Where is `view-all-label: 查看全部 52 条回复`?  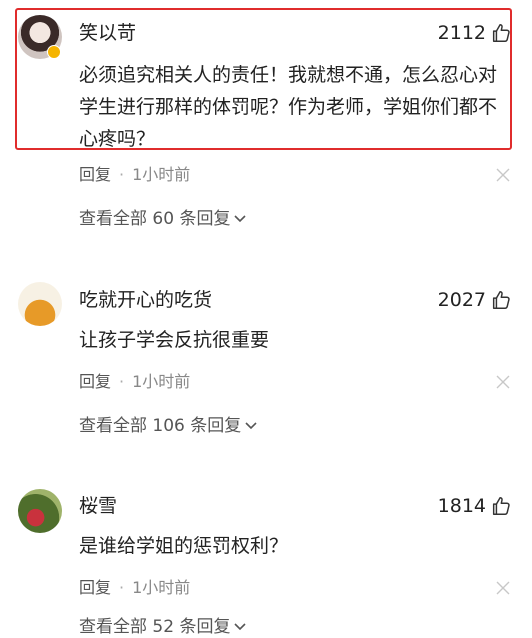
view-all-label: 查看全部 52 条回复 is located at coordinates (155, 627).